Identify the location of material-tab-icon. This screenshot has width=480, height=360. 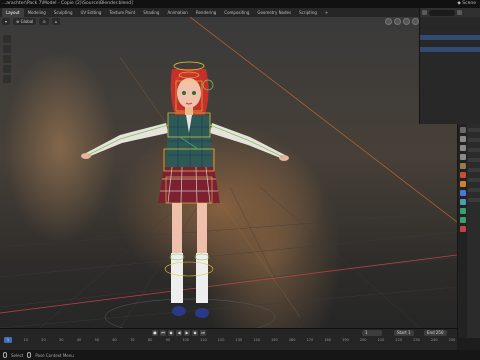
(462, 229).